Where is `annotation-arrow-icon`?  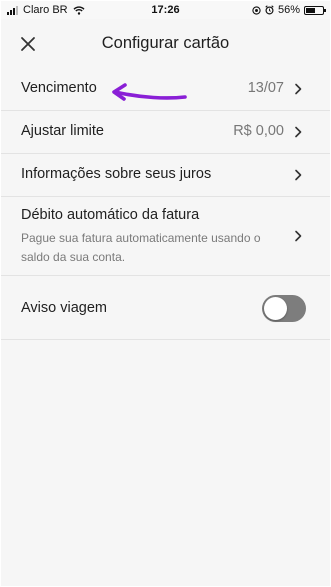 annotation-arrow-icon is located at coordinates (149, 92).